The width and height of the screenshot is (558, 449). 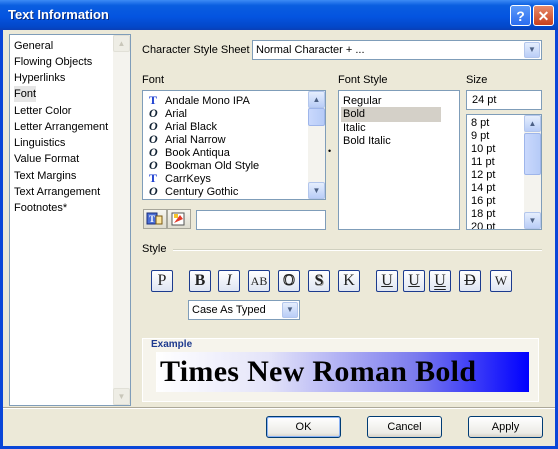 What do you see at coordinates (58, 14) in the screenshot?
I see `window-title: Text Information` at bounding box center [58, 14].